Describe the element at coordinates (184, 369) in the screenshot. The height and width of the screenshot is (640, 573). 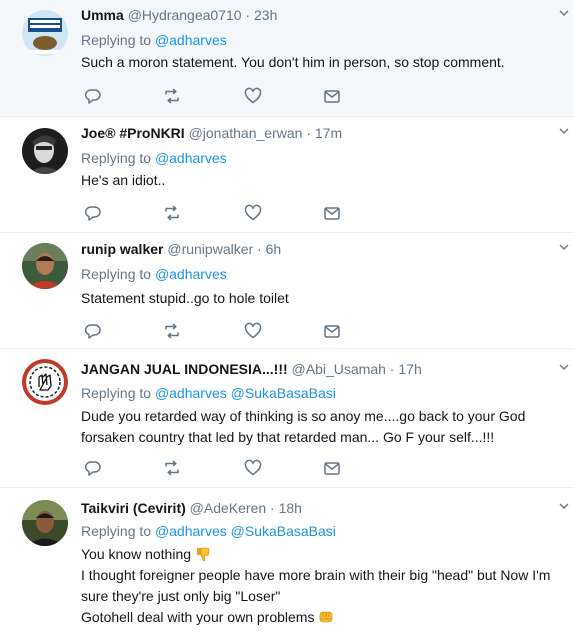
I see `display-name: JANGAN JUAL INDONESIA...!!!` at that location.